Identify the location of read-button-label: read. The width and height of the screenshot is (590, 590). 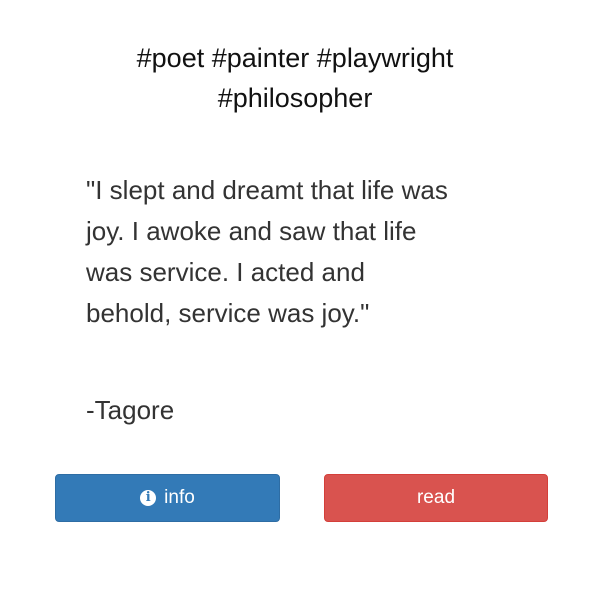
(436, 497).